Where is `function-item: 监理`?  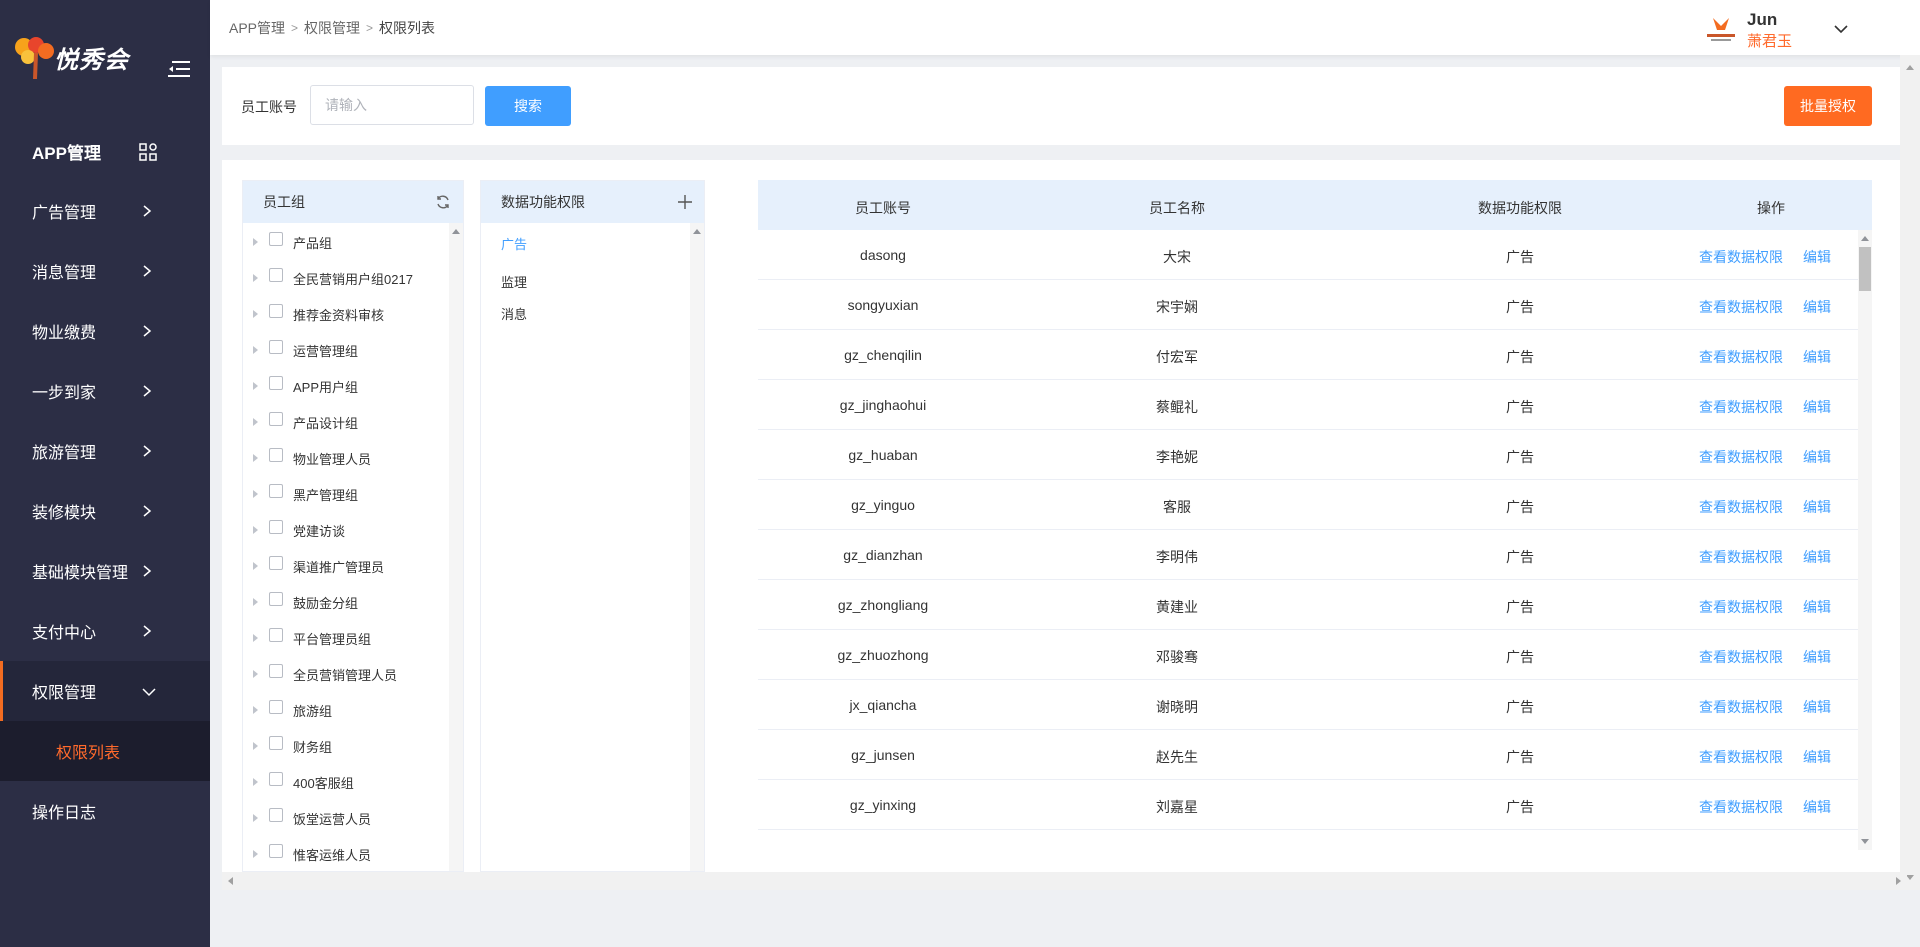
function-item: 监理 is located at coordinates (586, 281).